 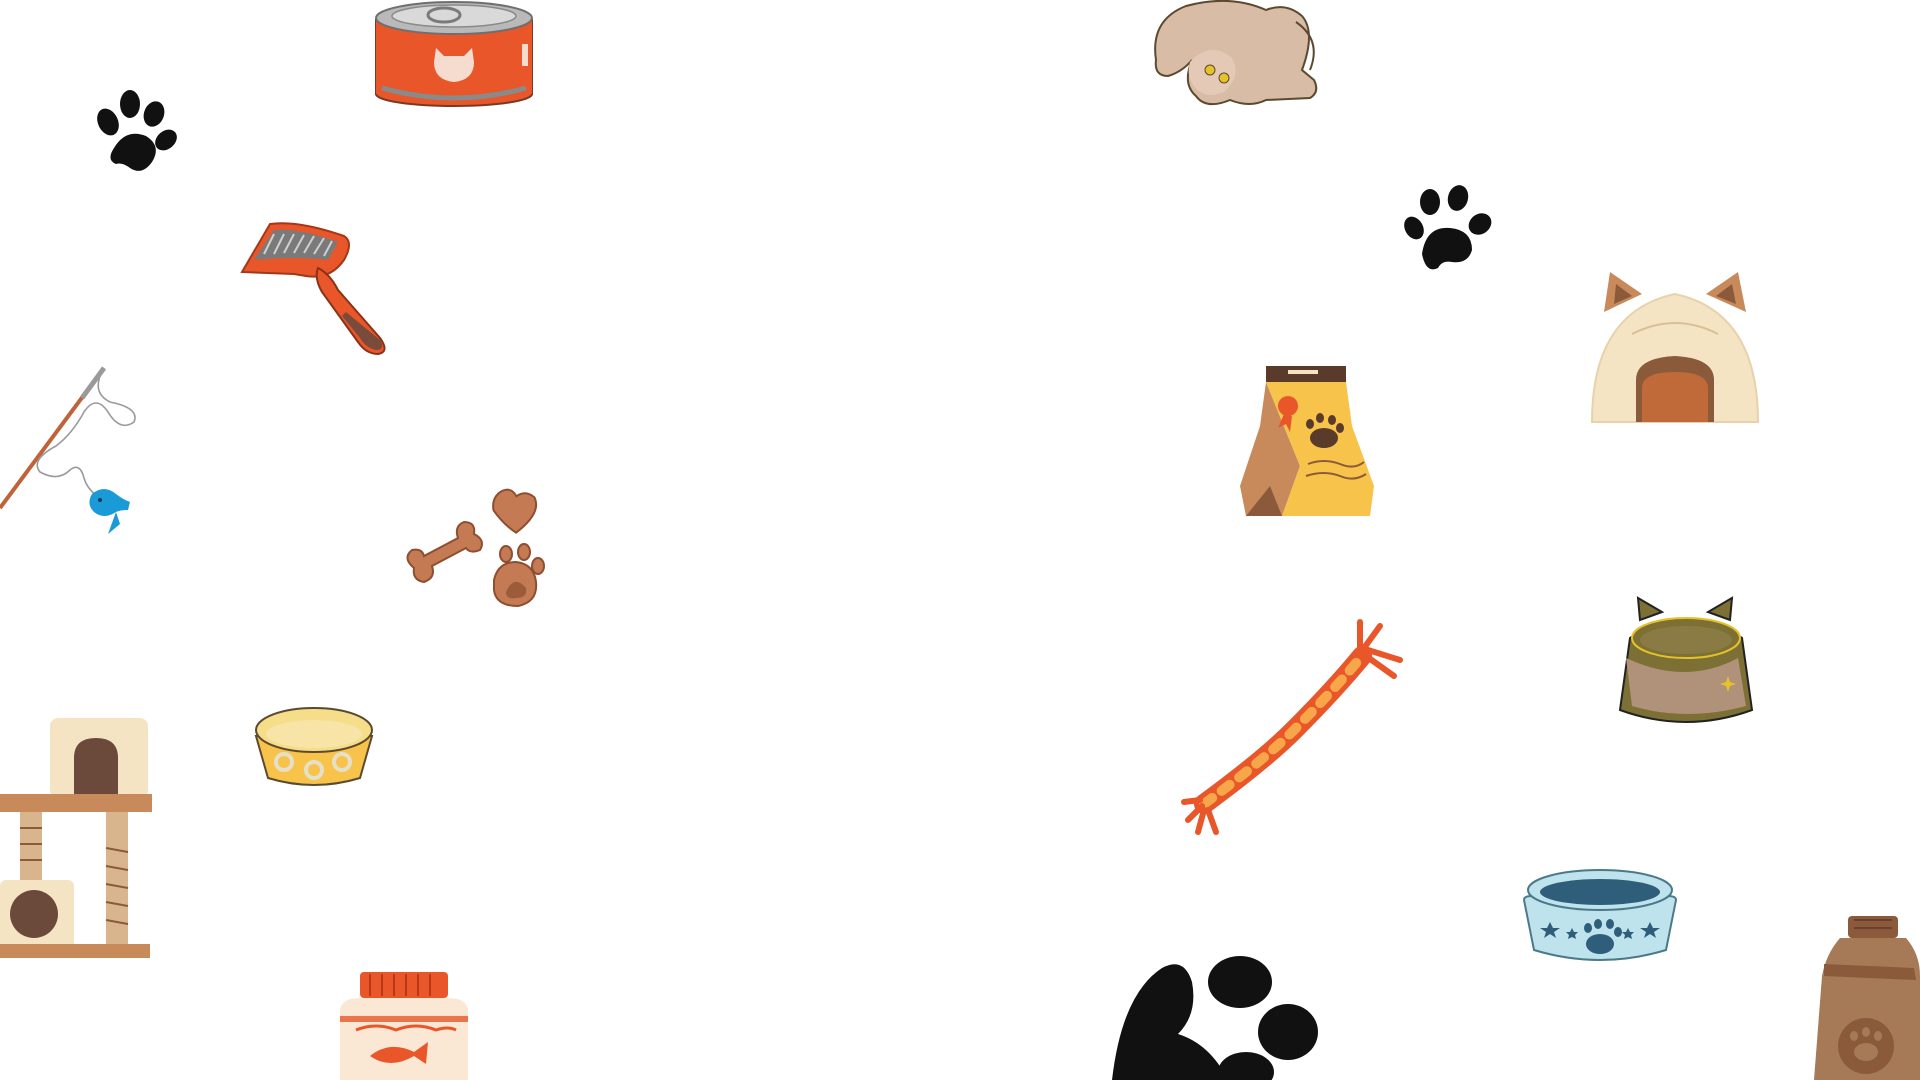 What do you see at coordinates (404, 1026) in the screenshot?
I see `fish-food-jar-icon` at bounding box center [404, 1026].